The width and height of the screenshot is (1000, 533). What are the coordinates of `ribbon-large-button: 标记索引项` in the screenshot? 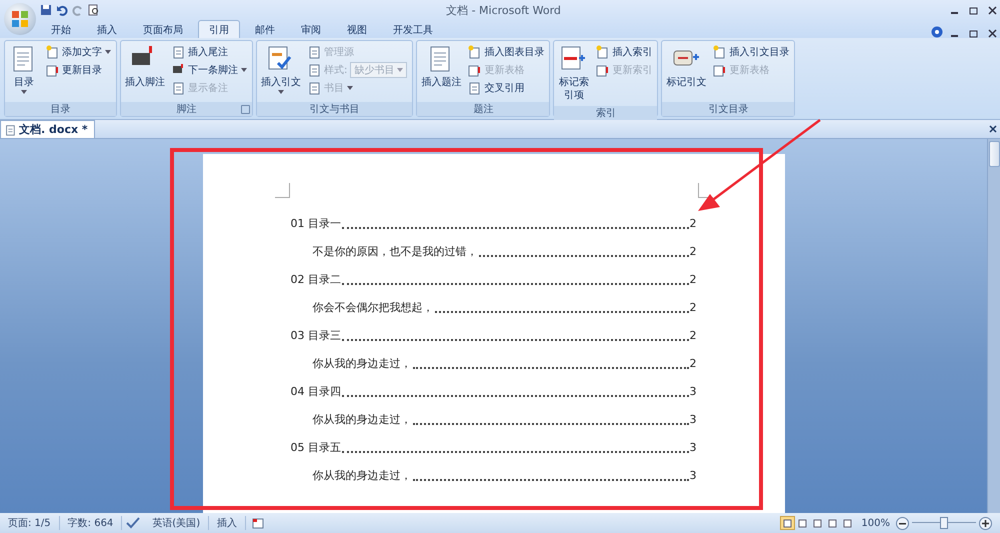 It's located at (573, 73).